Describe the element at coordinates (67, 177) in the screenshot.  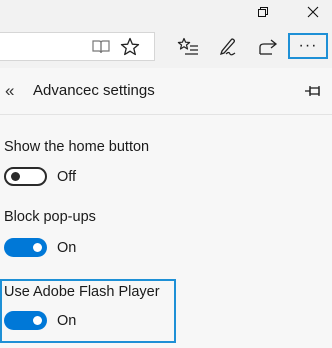
I see `toggle-state-home-button: Off` at that location.